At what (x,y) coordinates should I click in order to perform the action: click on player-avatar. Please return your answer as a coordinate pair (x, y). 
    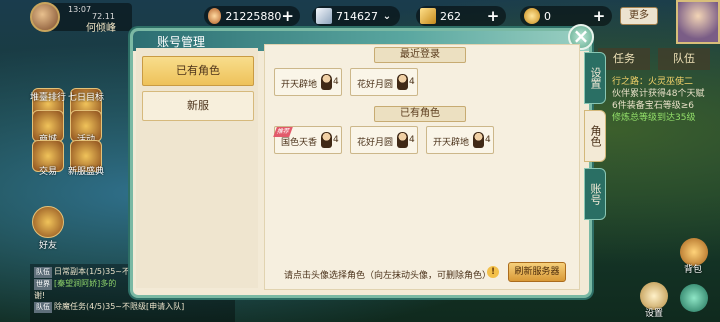
    Looking at the image, I should click on (45, 17).